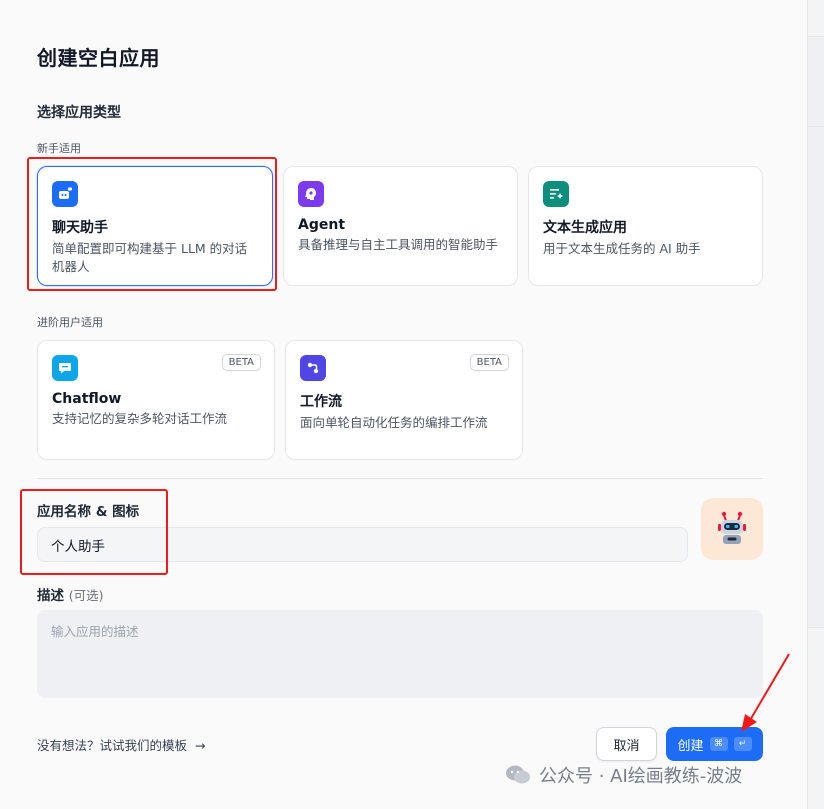  I want to click on template-link-text: 没有想法？试试我们的模板, so click(112, 745).